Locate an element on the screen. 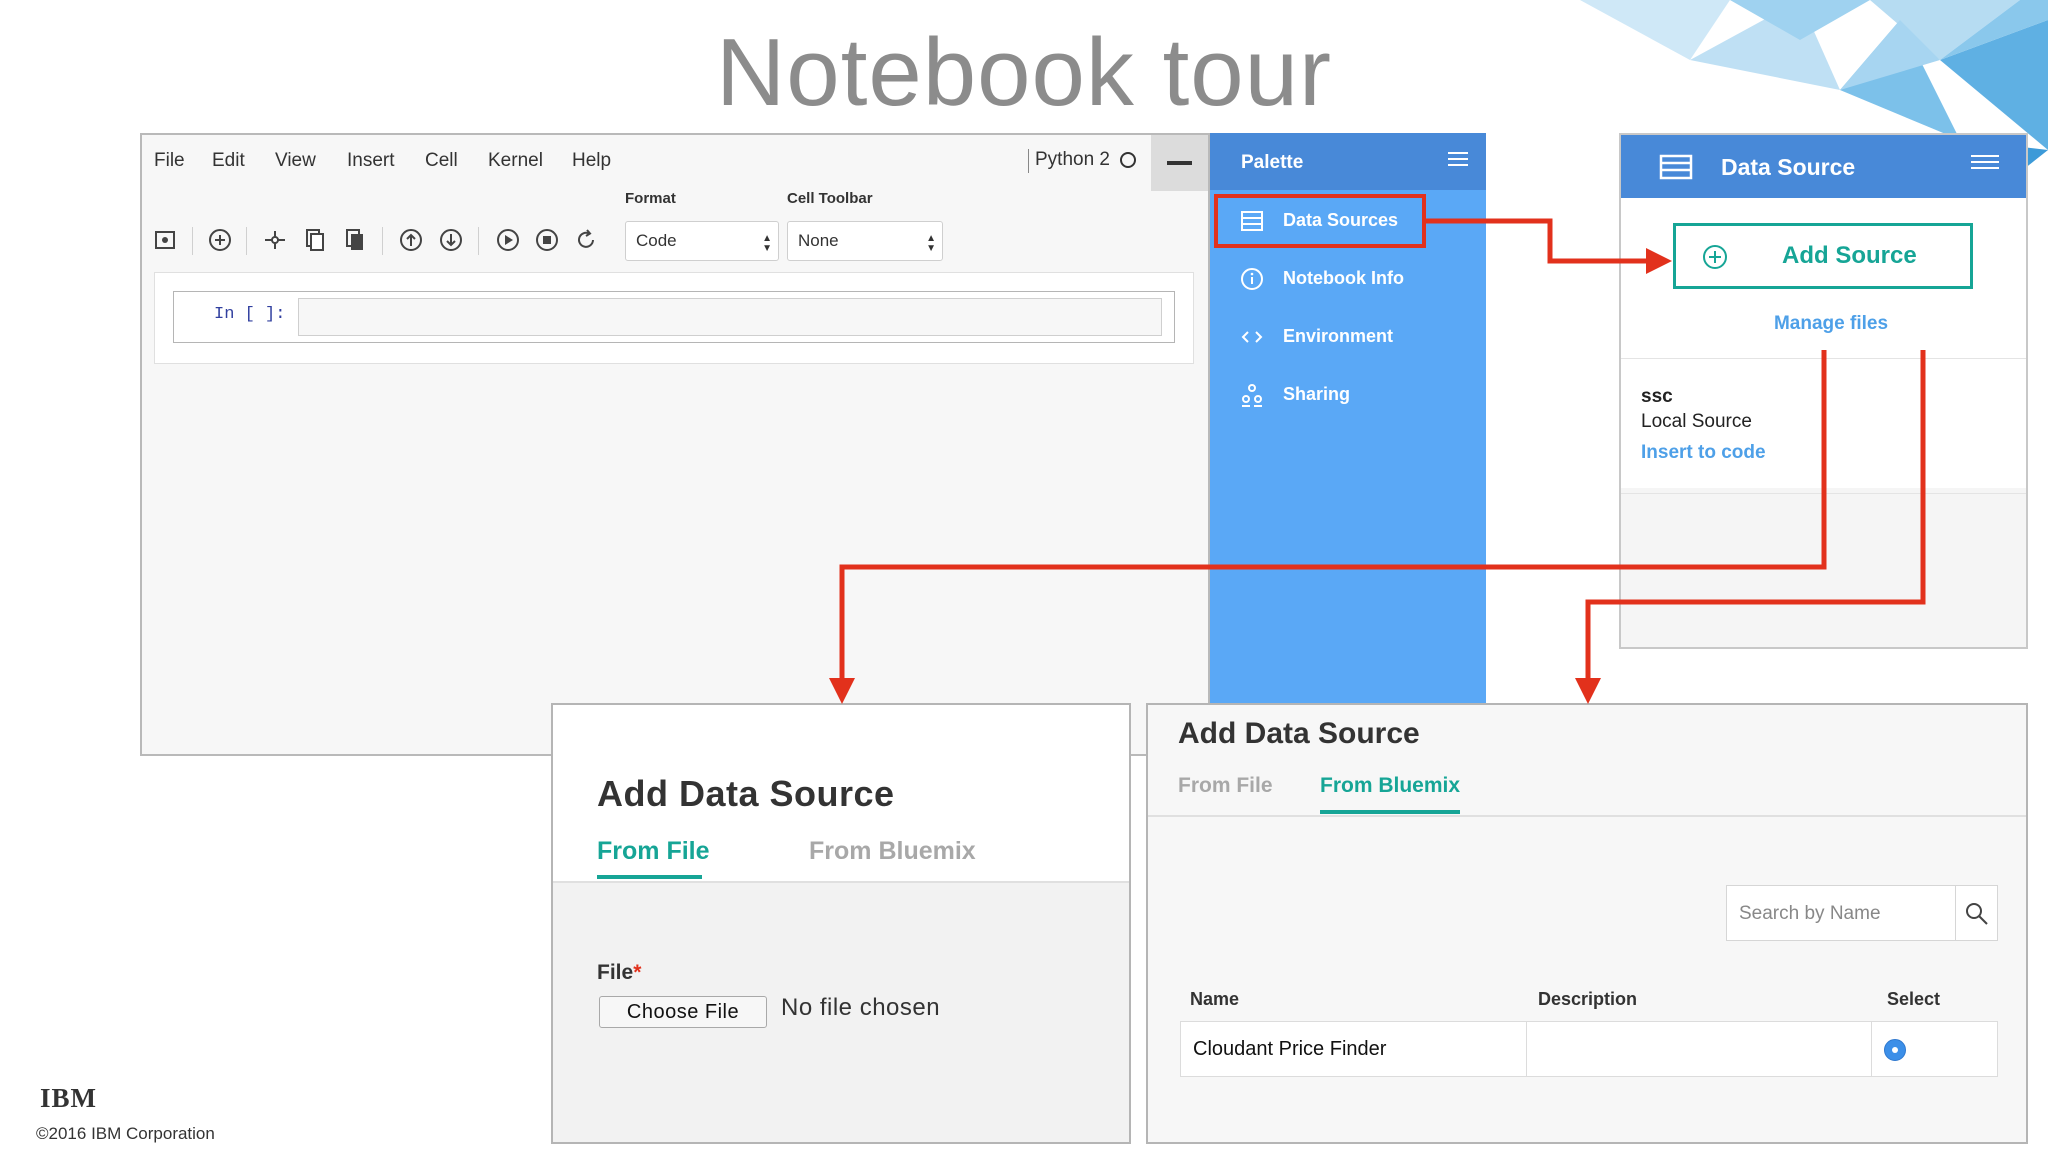 This screenshot has height=1152, width=2048. copy-icon is located at coordinates (315, 240).